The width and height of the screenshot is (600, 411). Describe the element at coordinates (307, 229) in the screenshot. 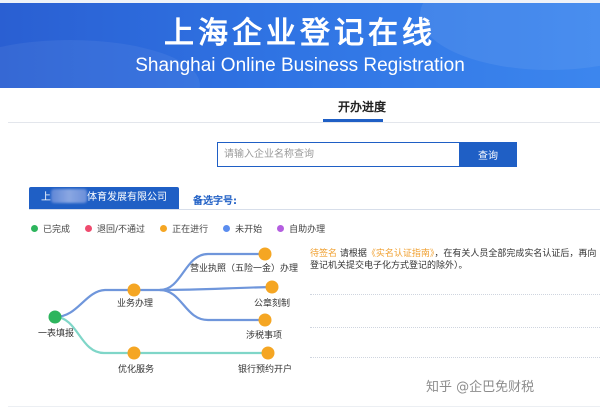

I see `legend-label: 自助办理` at that location.